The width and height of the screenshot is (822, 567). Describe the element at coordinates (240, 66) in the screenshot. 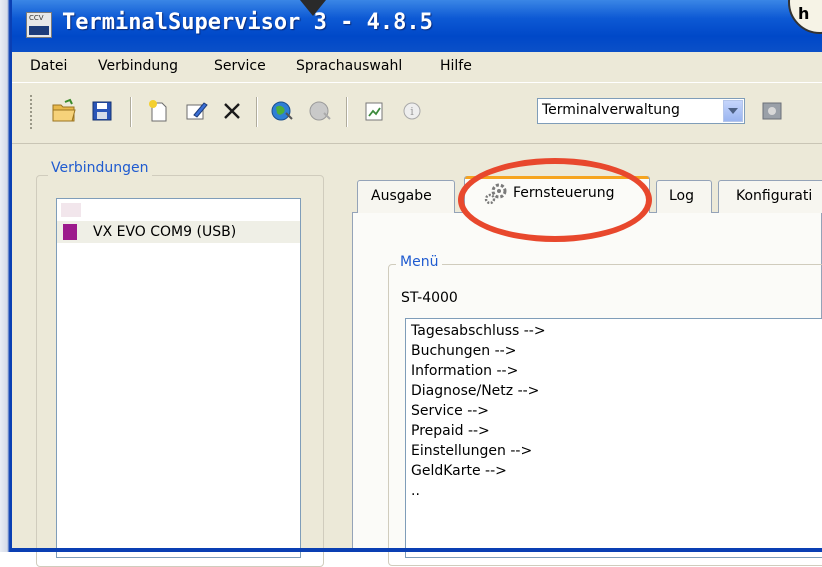

I see `menu-service: Service` at that location.